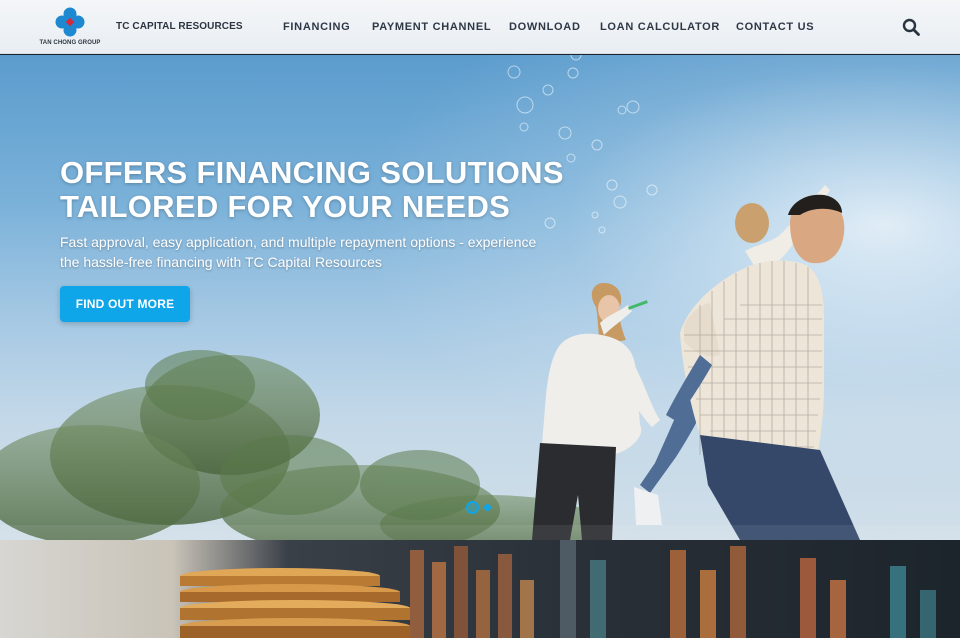 This screenshot has height=638, width=960. What do you see at coordinates (911, 27) in the screenshot?
I see `search-icon` at bounding box center [911, 27].